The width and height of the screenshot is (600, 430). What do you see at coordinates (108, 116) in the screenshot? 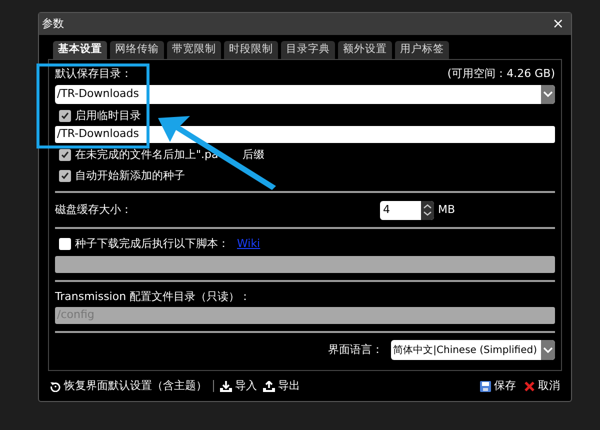
I see `checkbox-label: 启用临时目录` at bounding box center [108, 116].